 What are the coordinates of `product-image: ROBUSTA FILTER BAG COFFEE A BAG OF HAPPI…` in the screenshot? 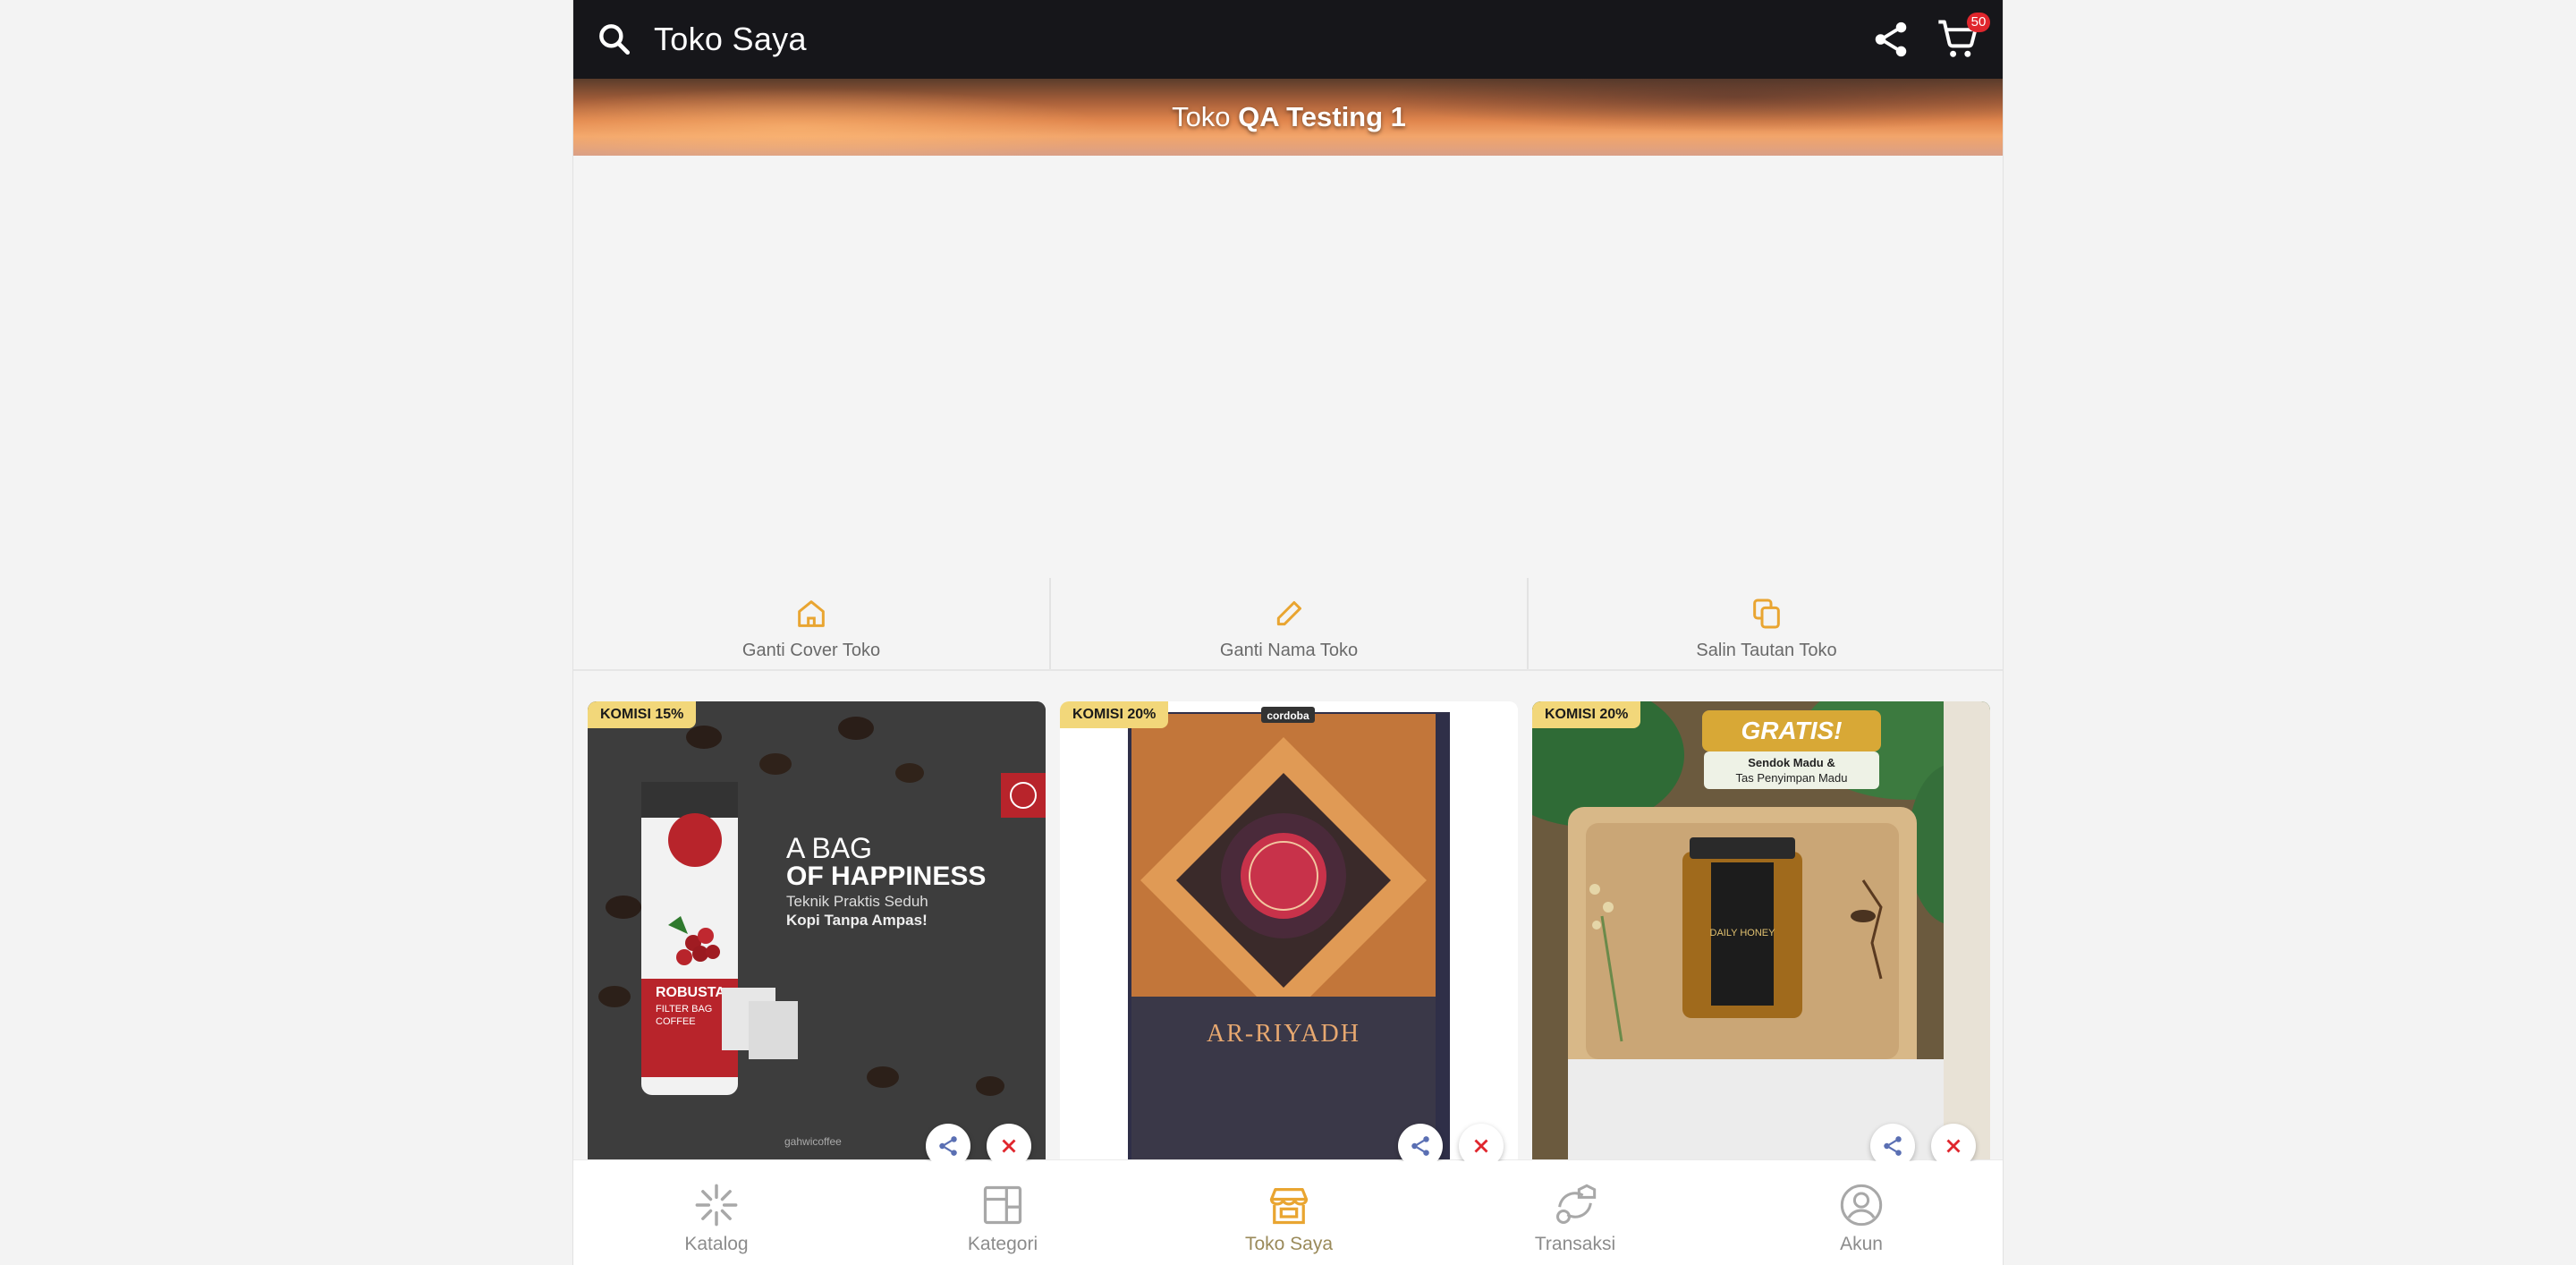 It's located at (817, 931).